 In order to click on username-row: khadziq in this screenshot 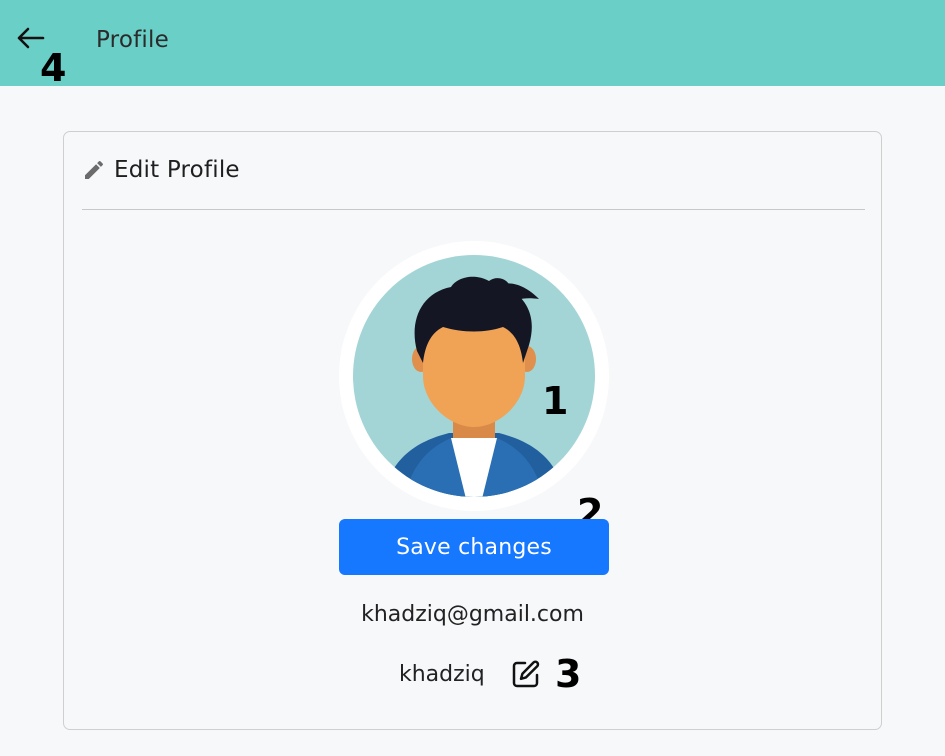, I will do `click(470, 674)`.